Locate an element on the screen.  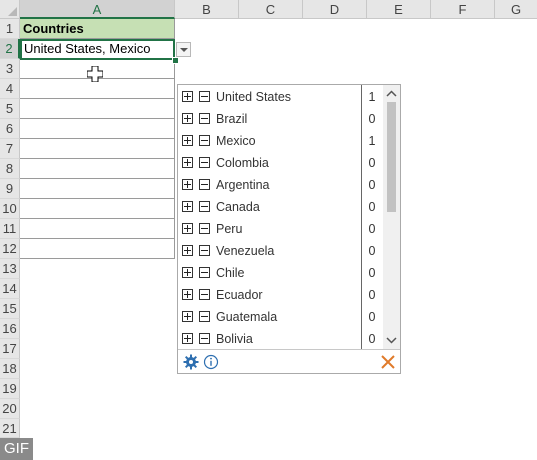
cell-a7 is located at coordinates (97, 149).